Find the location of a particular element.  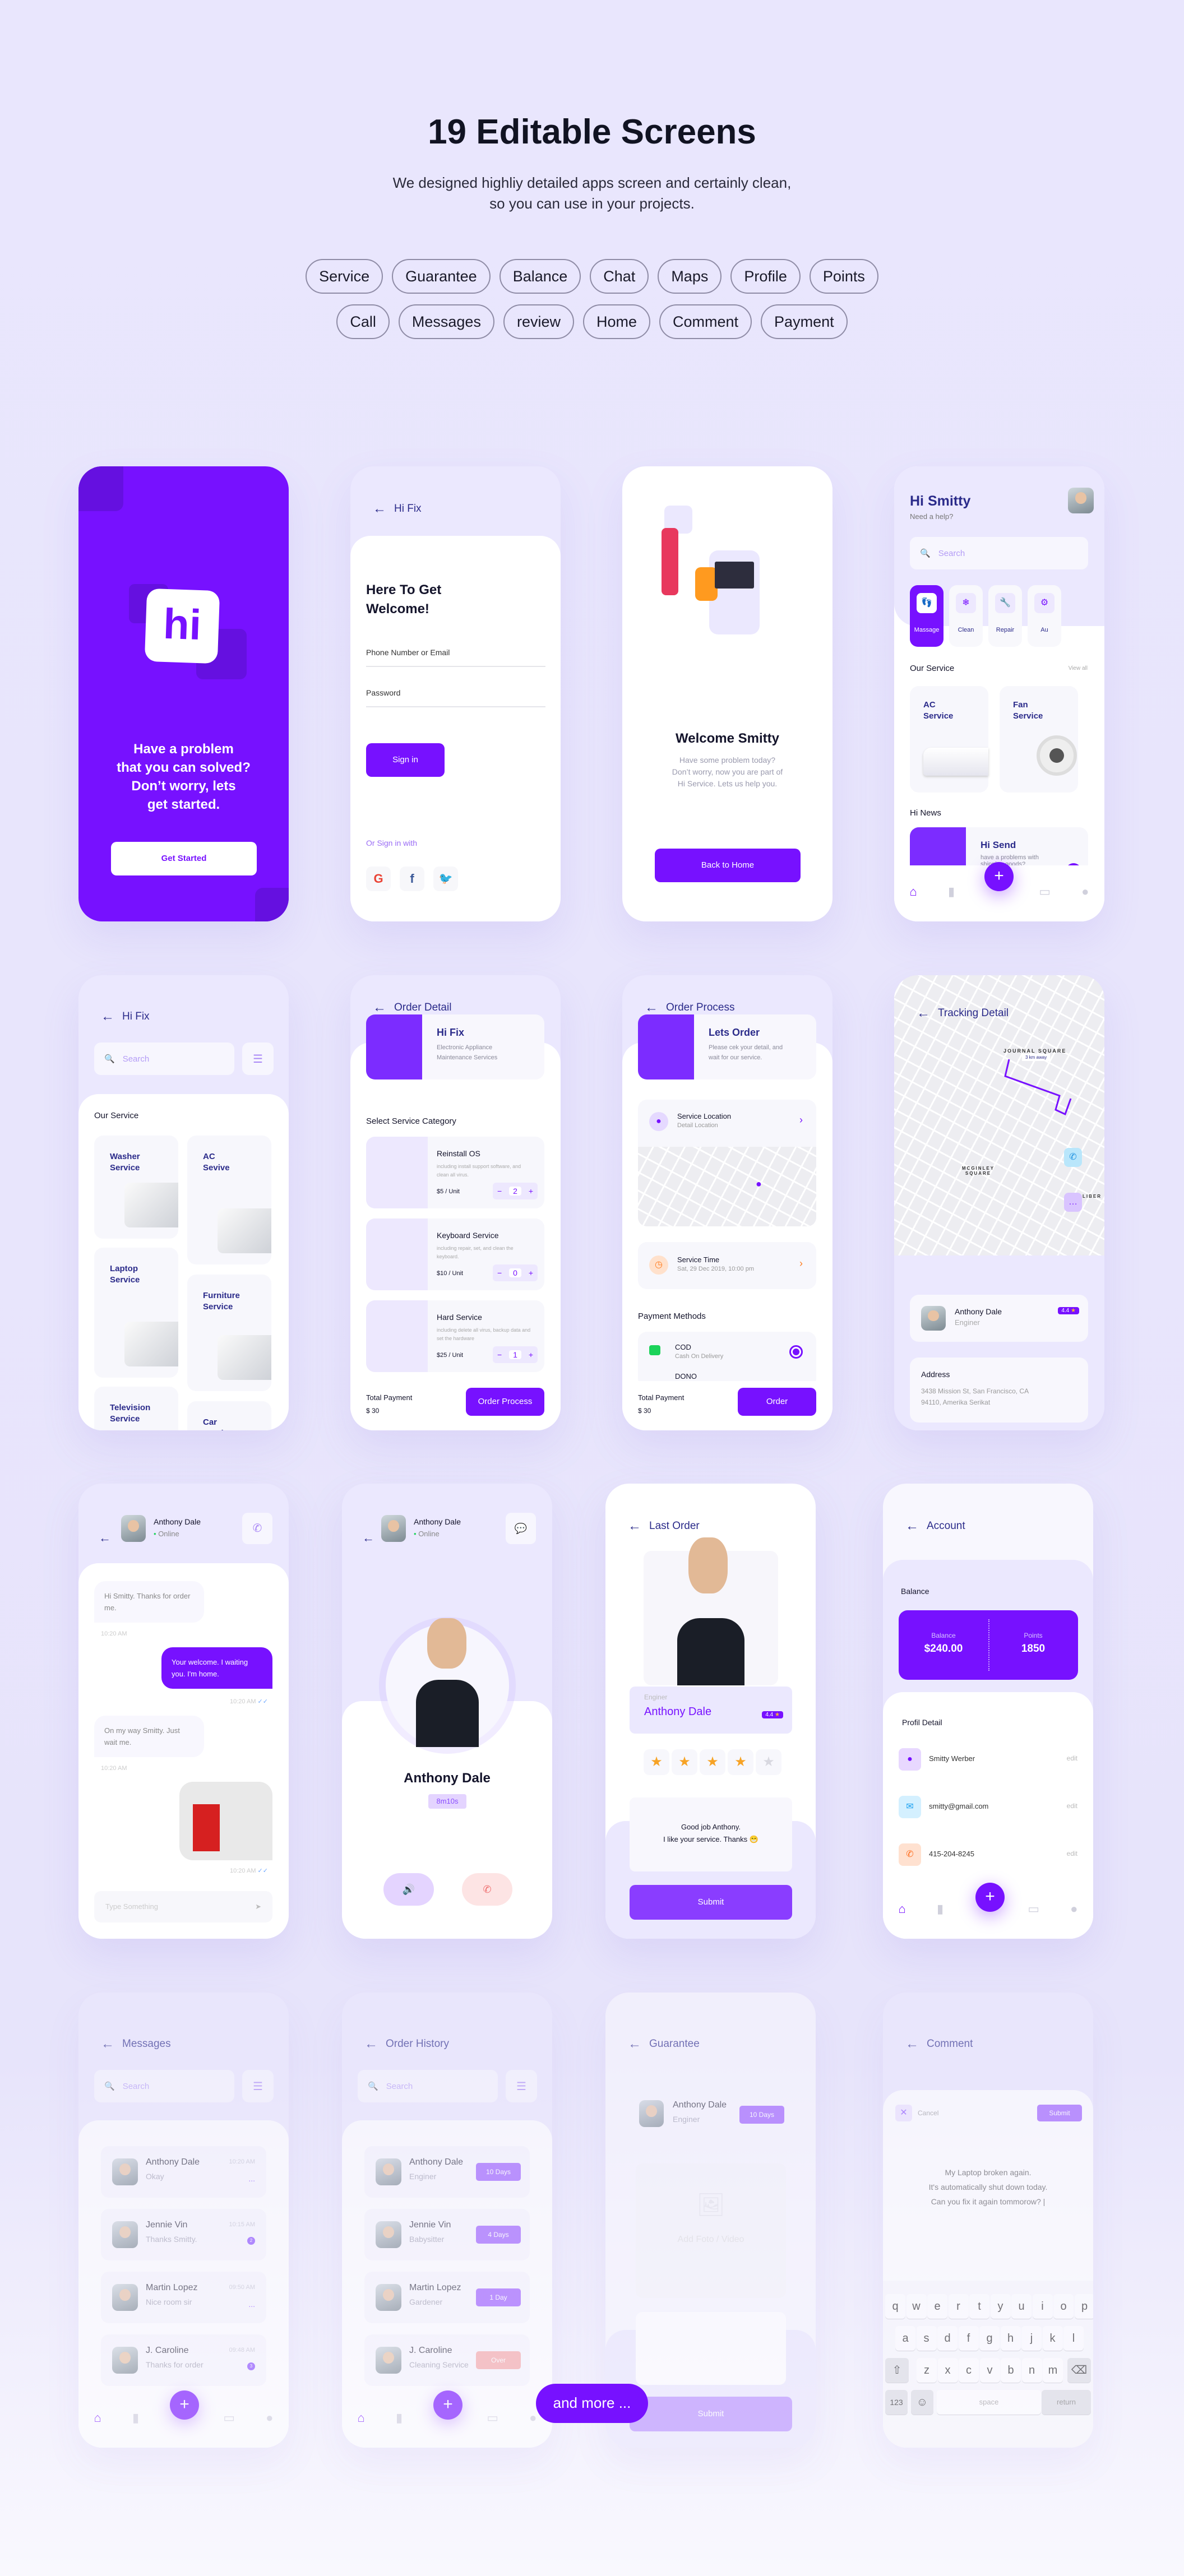

quantity-stepper: −0 + is located at coordinates (515, 1272).